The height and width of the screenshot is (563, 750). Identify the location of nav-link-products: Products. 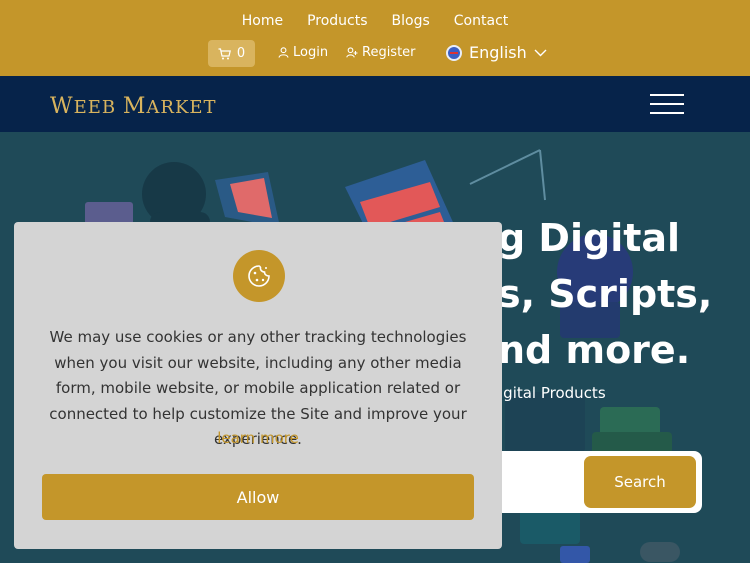
(337, 21).